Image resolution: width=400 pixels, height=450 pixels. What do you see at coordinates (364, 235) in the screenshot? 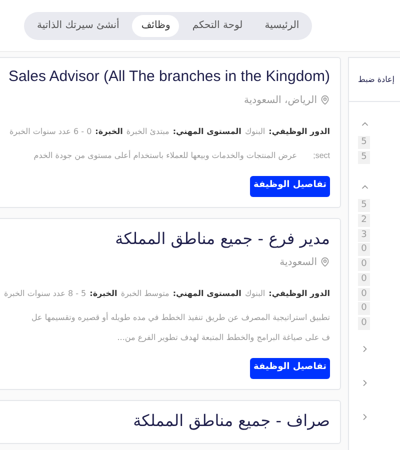
I see `count-badge: 3` at bounding box center [364, 235].